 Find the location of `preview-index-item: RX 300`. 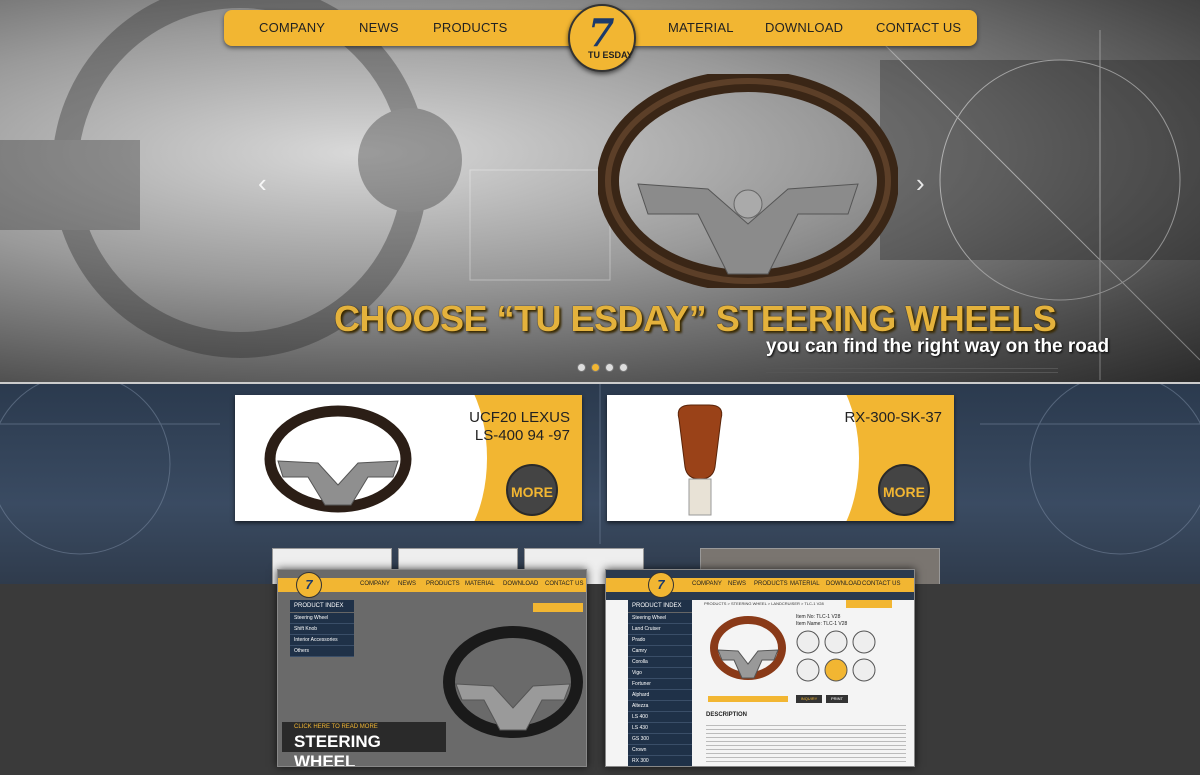

preview-index-item: RX 300 is located at coordinates (660, 761).